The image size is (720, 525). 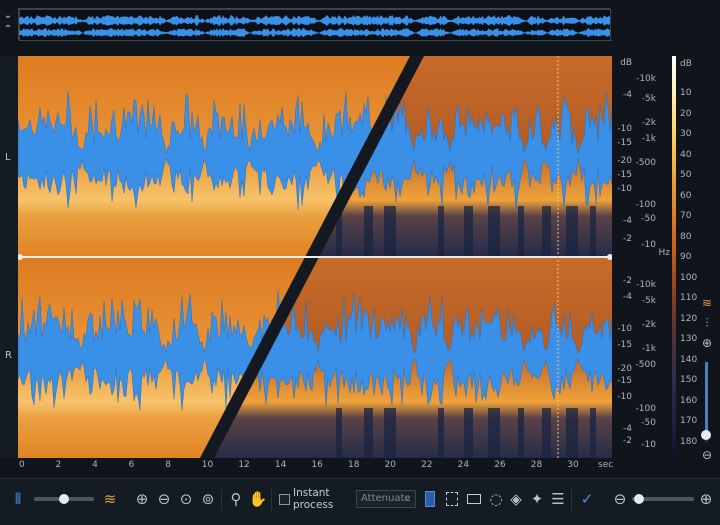 What do you see at coordinates (707, 343) in the screenshot?
I see `zoom-in-vertical-icon: ⊕` at bounding box center [707, 343].